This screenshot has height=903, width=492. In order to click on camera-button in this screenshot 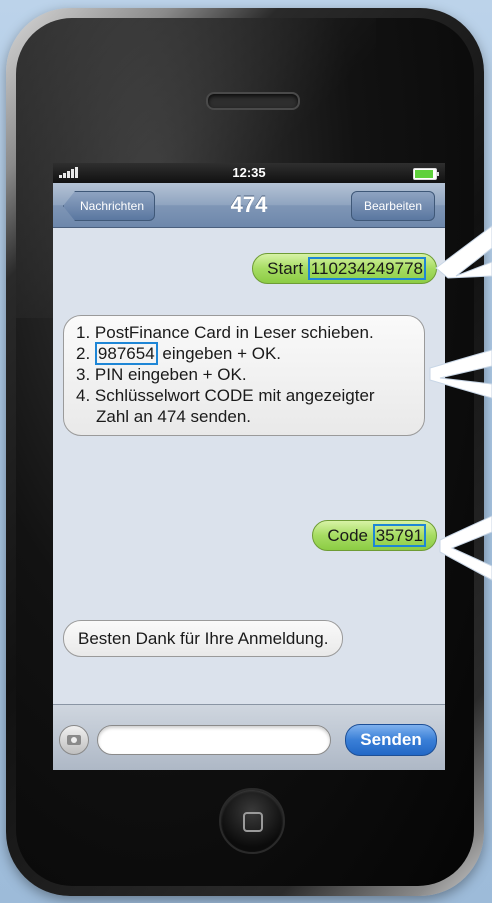, I will do `click(74, 740)`.